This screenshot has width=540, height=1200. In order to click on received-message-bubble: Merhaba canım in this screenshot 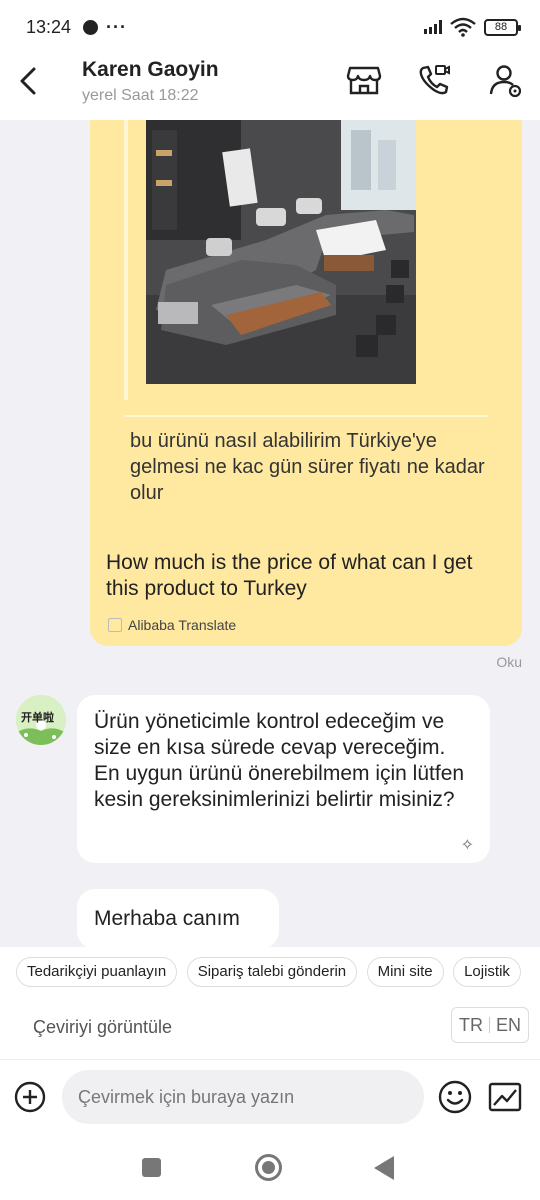, I will do `click(178, 918)`.